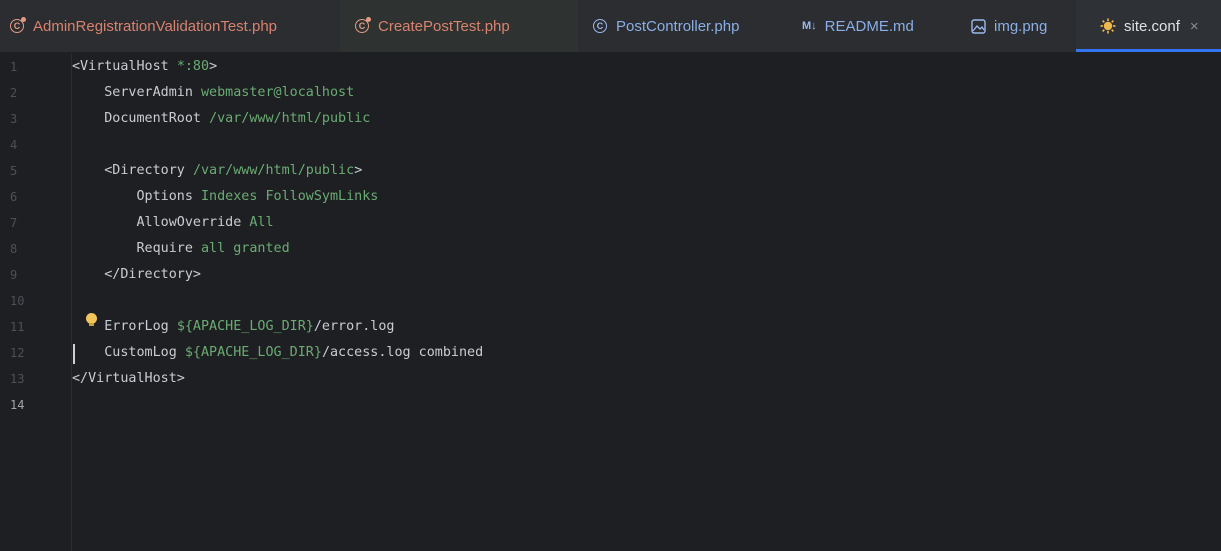 This screenshot has height=551, width=1221. I want to click on text-caret, so click(74, 354).